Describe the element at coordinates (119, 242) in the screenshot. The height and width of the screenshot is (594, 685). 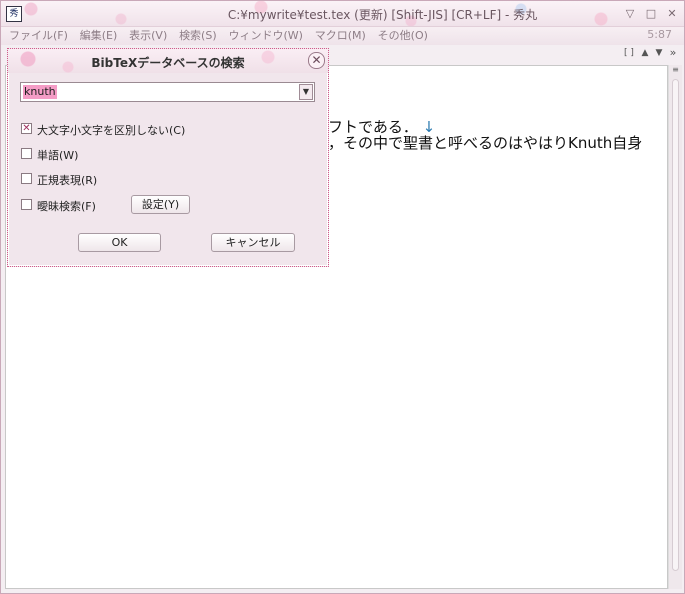
I see `ok-button: OK` at that location.